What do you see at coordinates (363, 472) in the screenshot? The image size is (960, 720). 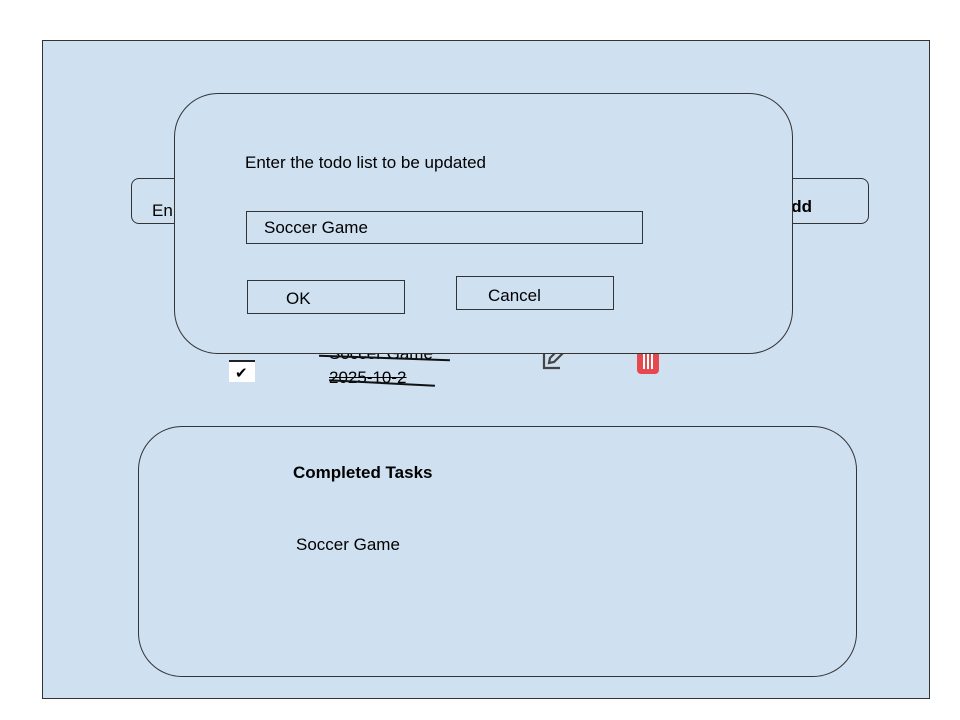 I see `completed-tasks-title: Completed Tasks` at bounding box center [363, 472].